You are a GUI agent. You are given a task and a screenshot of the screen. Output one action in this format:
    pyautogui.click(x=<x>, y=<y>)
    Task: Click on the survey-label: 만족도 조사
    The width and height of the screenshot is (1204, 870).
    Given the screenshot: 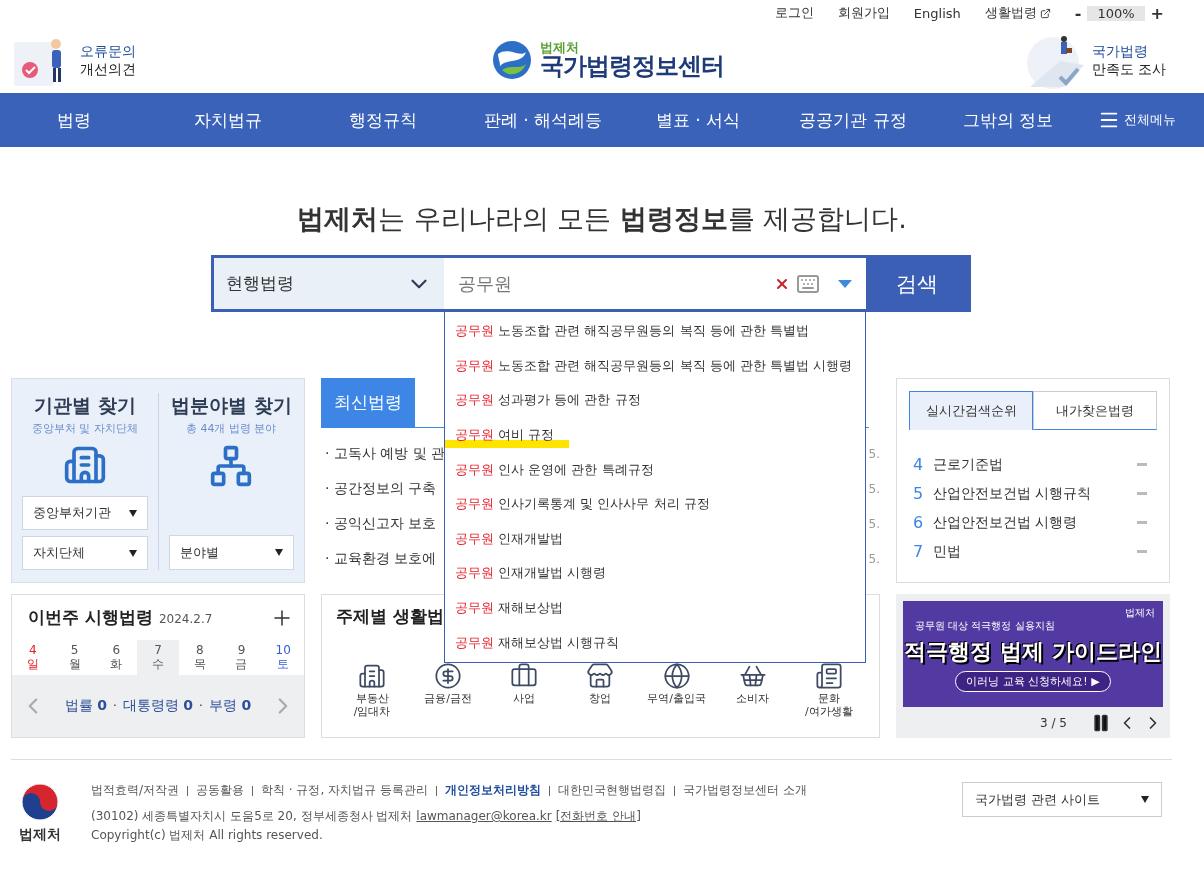 What is the action you would take?
    pyautogui.click(x=1128, y=68)
    